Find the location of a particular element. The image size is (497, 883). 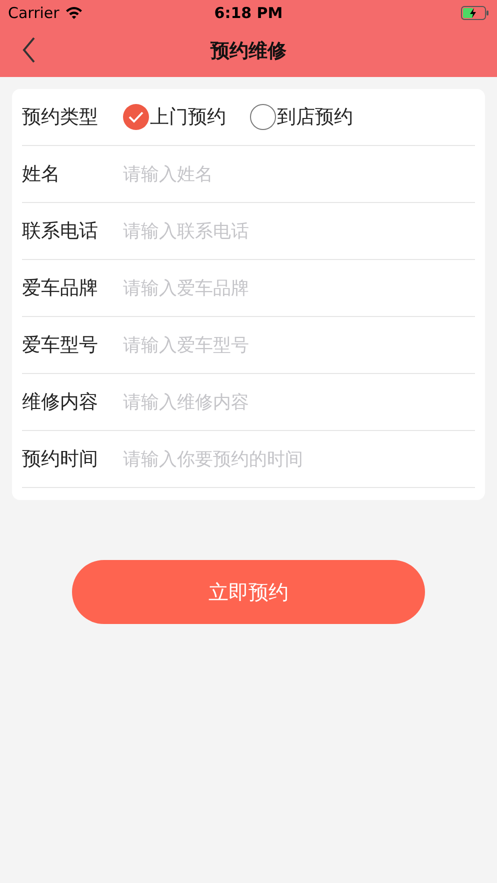

field-label: 维修内容 is located at coordinates (60, 402).